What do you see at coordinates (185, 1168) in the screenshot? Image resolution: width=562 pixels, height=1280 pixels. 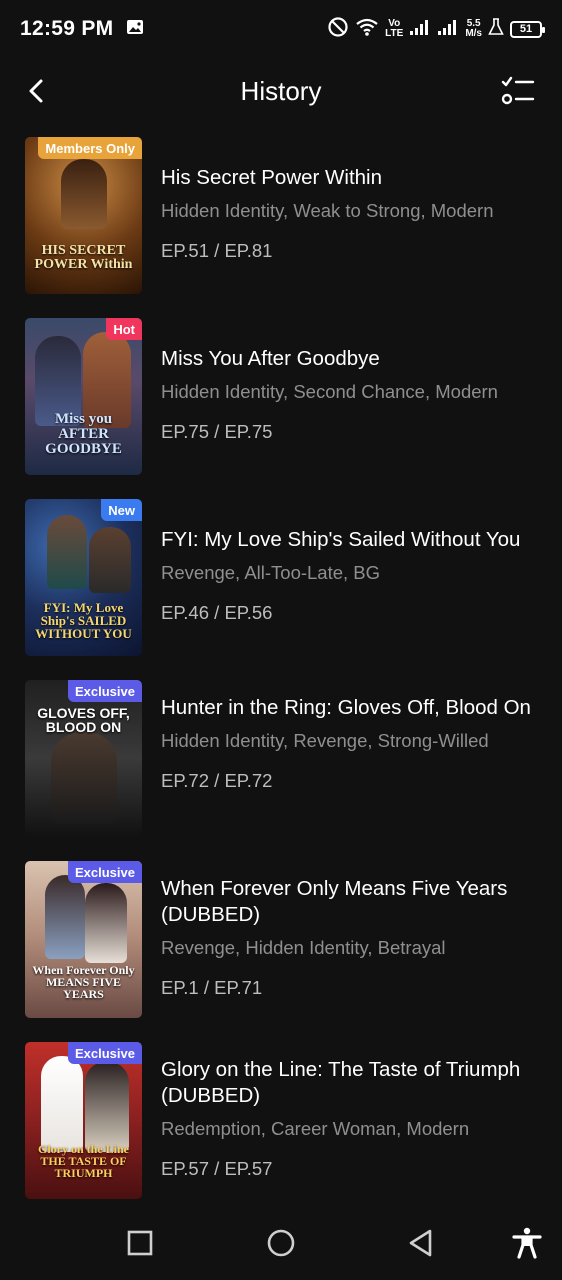 I see `current-episode: EP.57` at bounding box center [185, 1168].